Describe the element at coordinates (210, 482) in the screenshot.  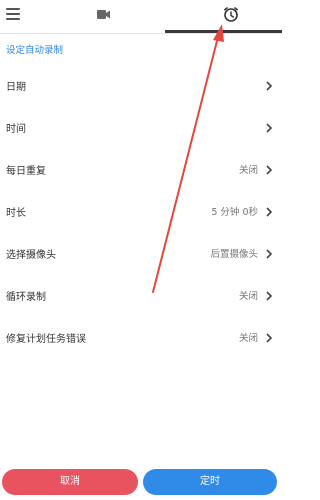
I see `set-timer-button: 定时` at that location.